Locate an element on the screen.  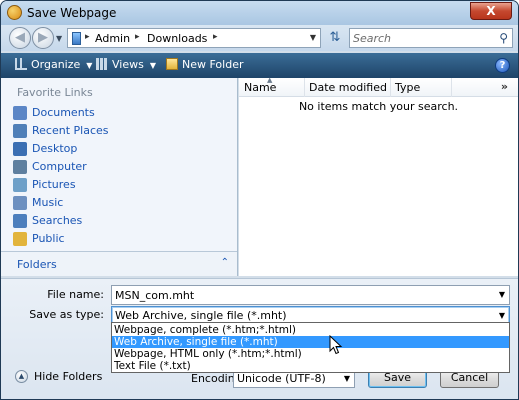
views-button: Views ▼ is located at coordinates (126, 64).